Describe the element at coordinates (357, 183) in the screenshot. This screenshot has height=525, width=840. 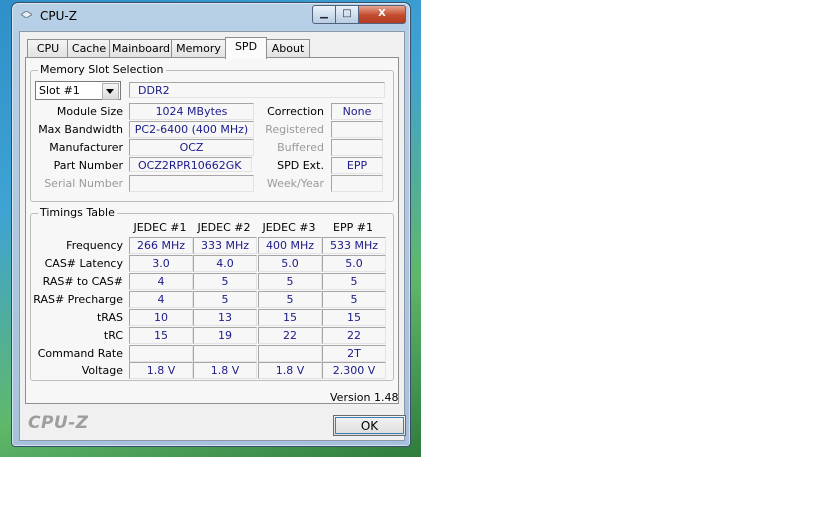
I see `week-year-value` at that location.